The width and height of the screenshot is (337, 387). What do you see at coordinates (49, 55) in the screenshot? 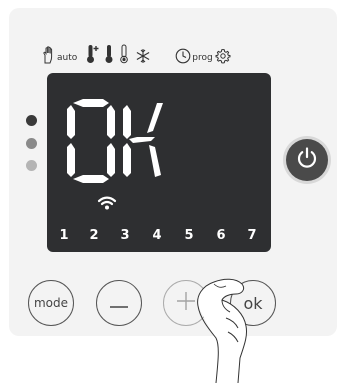
I see `hand-icon` at bounding box center [49, 55].